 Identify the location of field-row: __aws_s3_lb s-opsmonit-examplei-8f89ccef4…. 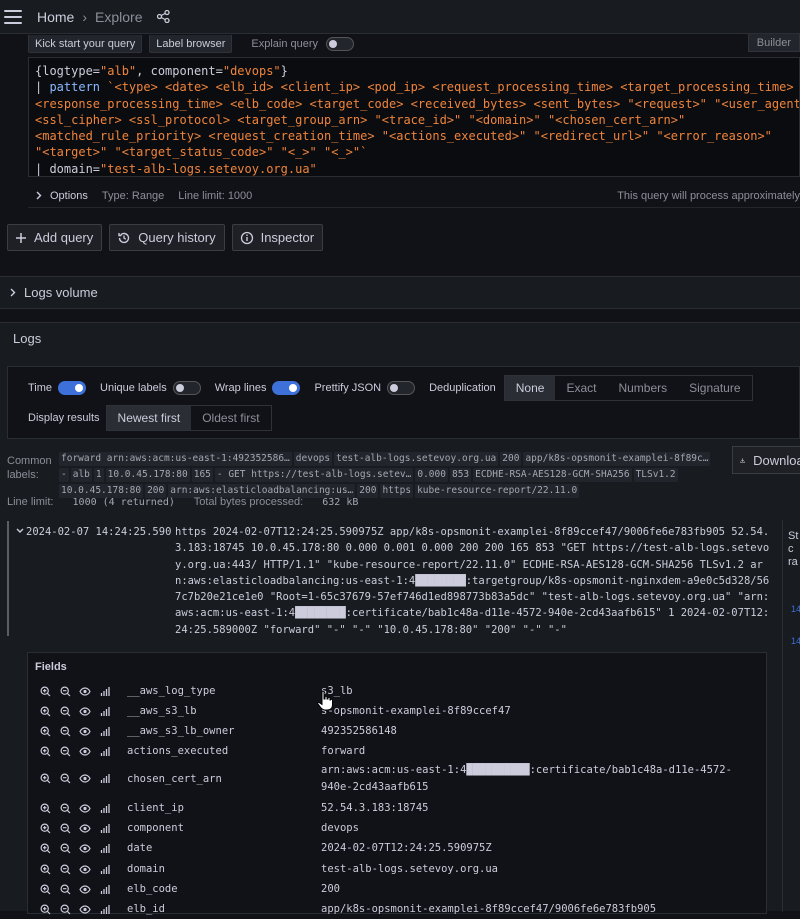
(398, 711).